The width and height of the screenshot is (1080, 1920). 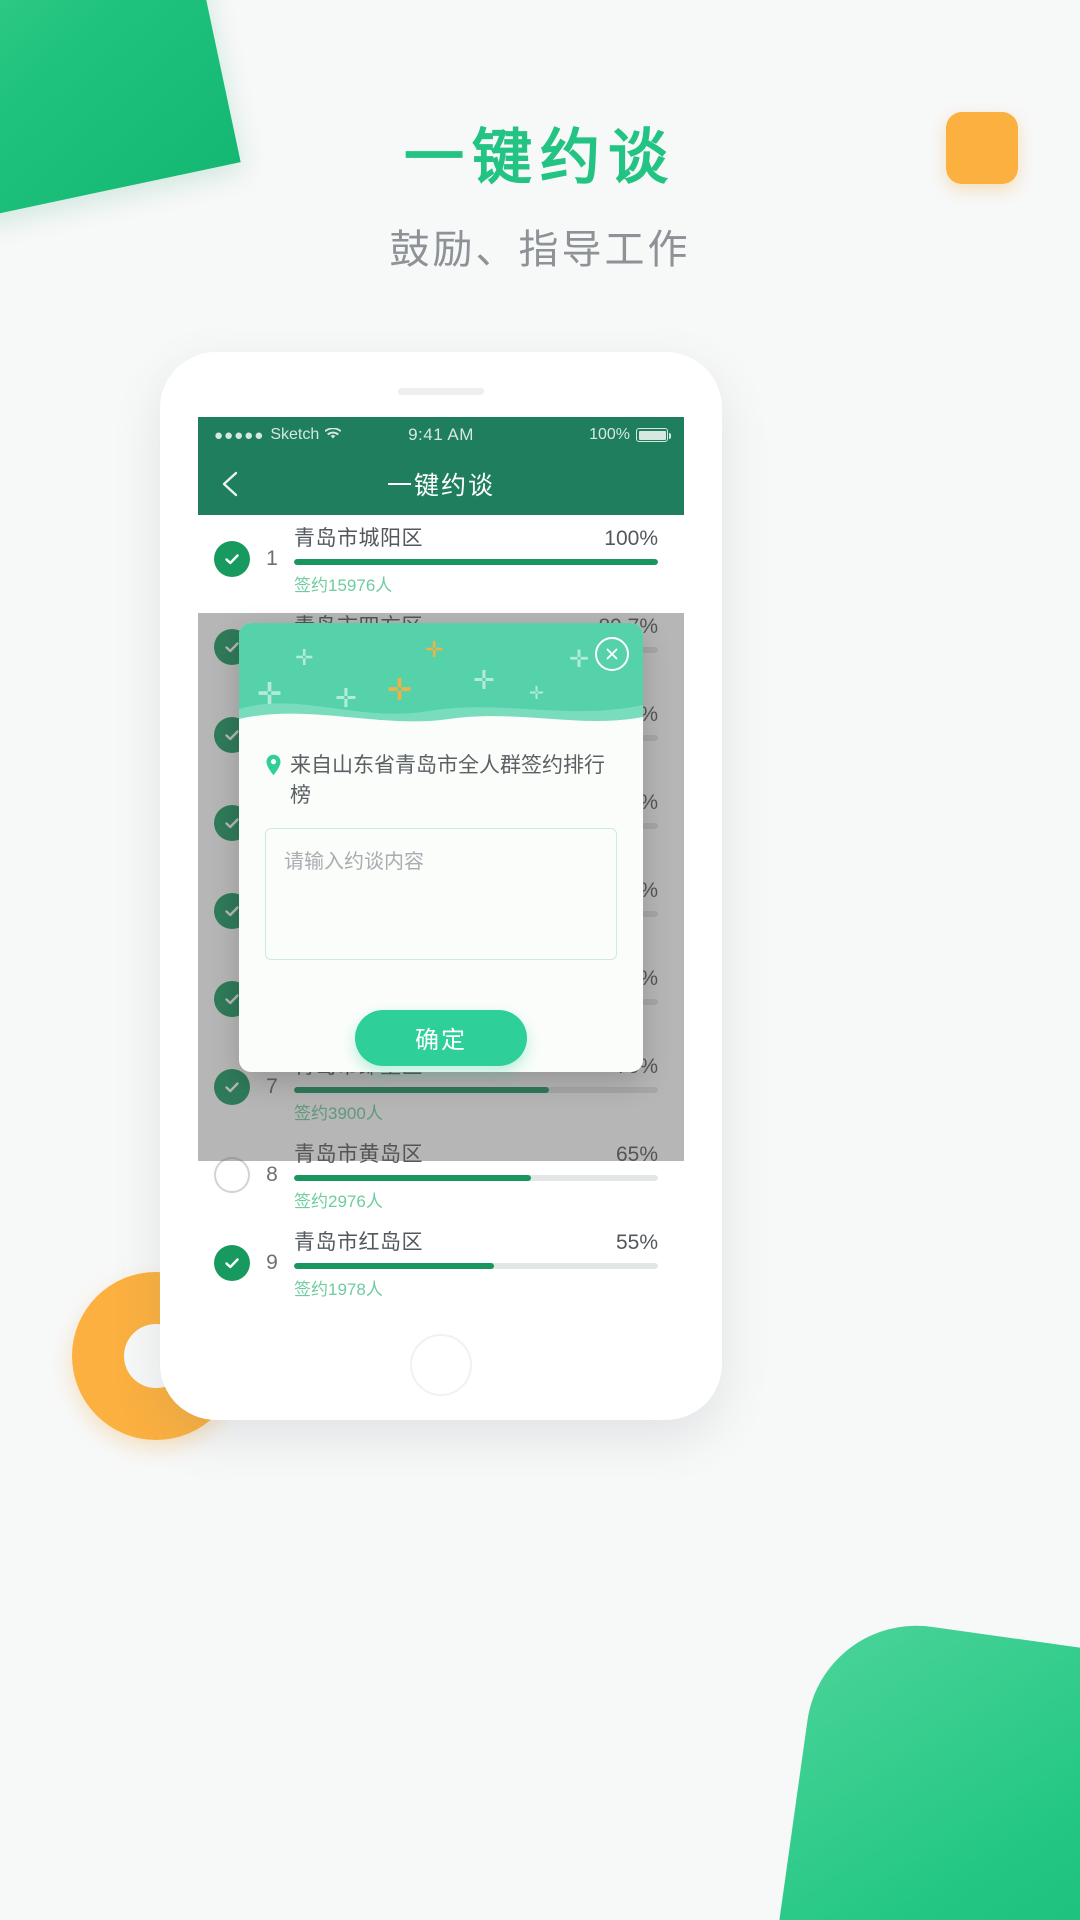 What do you see at coordinates (441, 717) in the screenshot?
I see `wave-decoration` at bounding box center [441, 717].